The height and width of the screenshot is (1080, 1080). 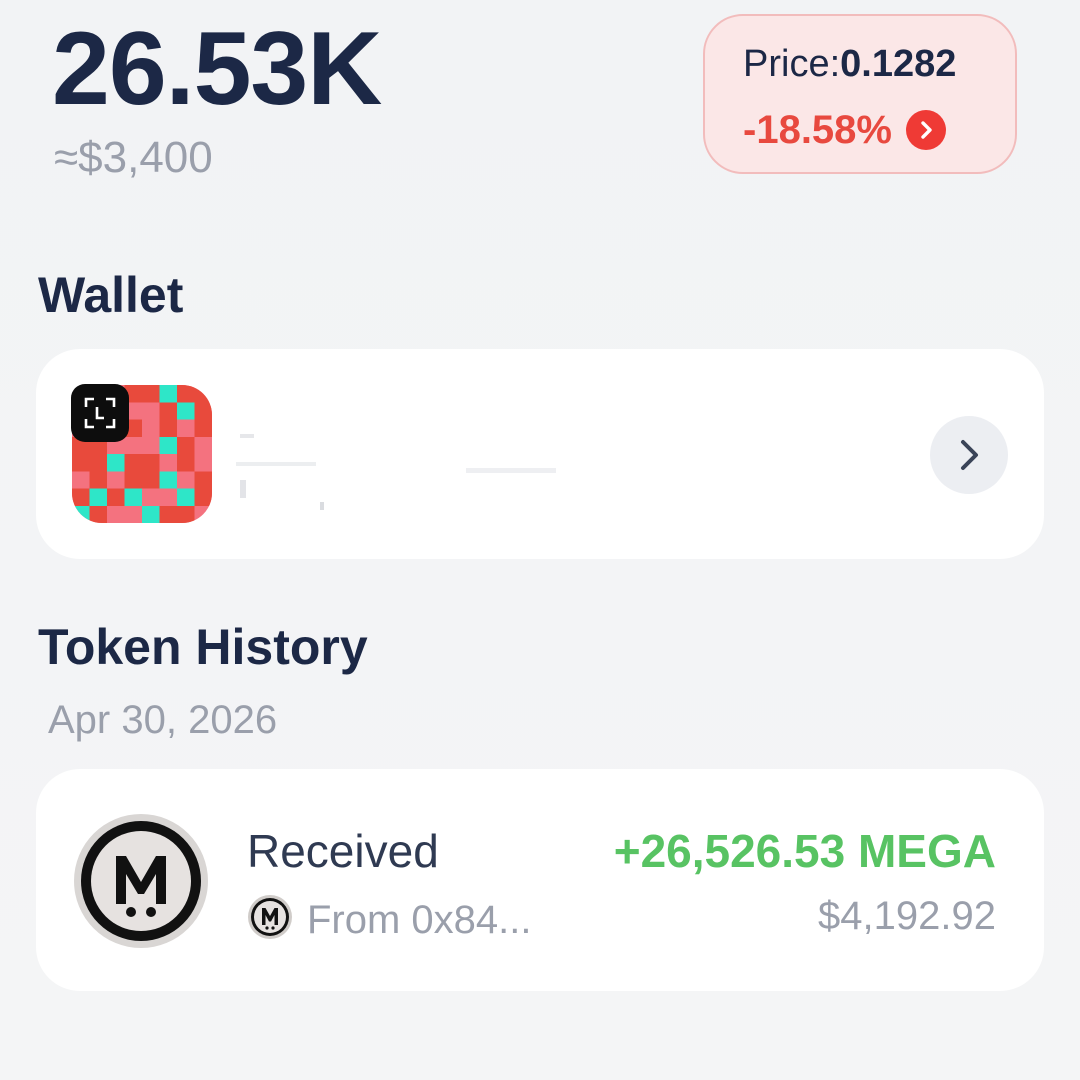 What do you see at coordinates (406, 475) in the screenshot?
I see `wallet-name-redacted` at bounding box center [406, 475].